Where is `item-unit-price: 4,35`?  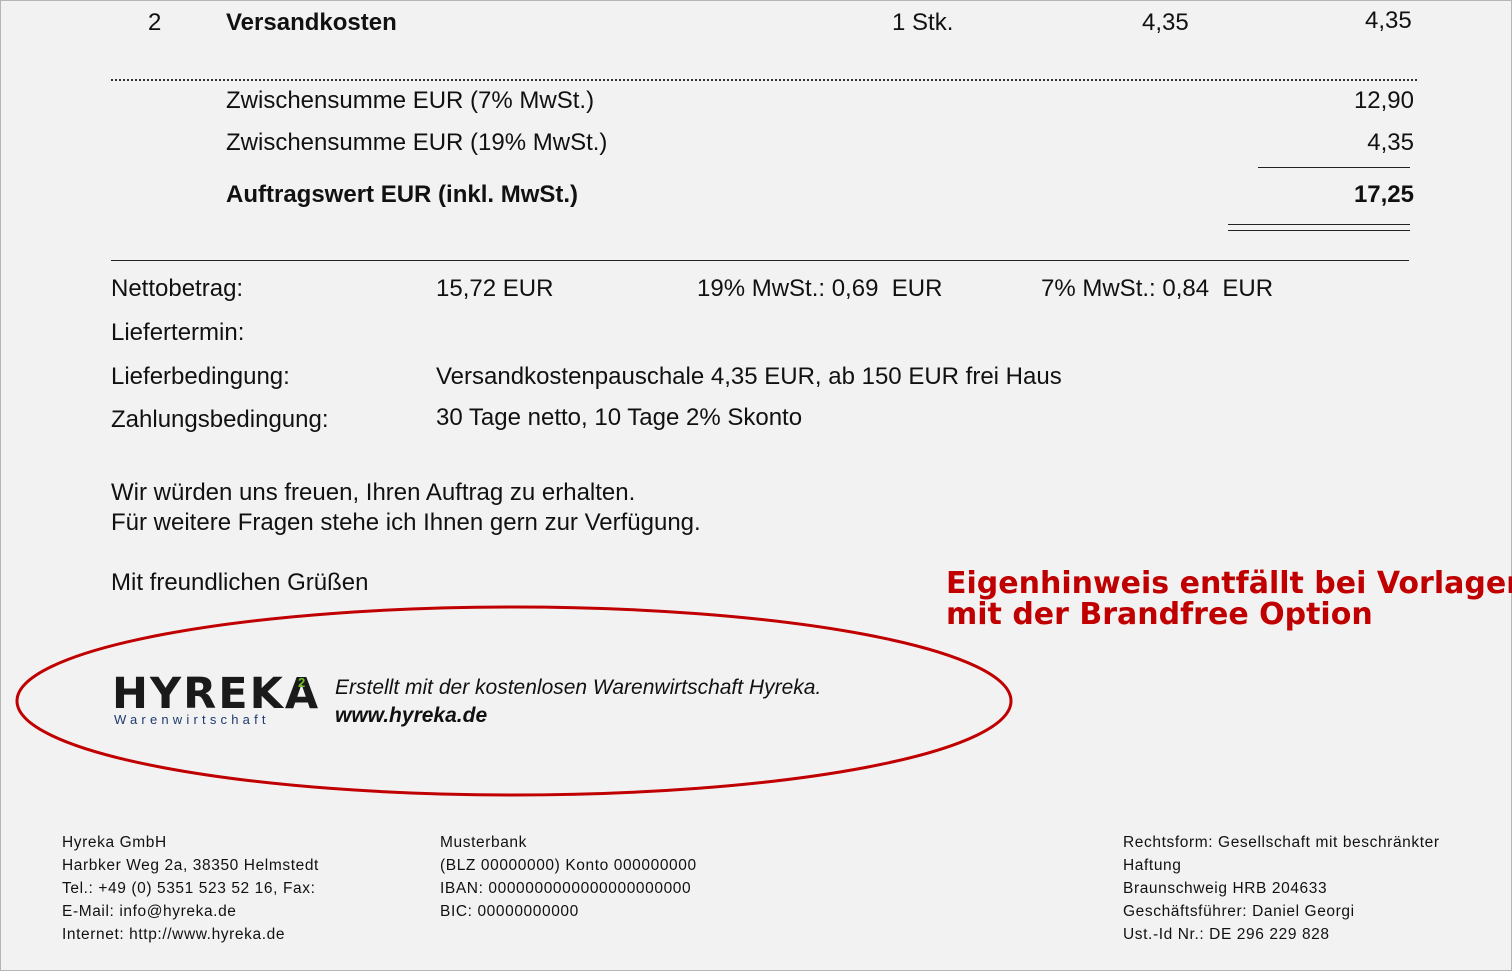
item-unit-price: 4,35 is located at coordinates (1165, 22).